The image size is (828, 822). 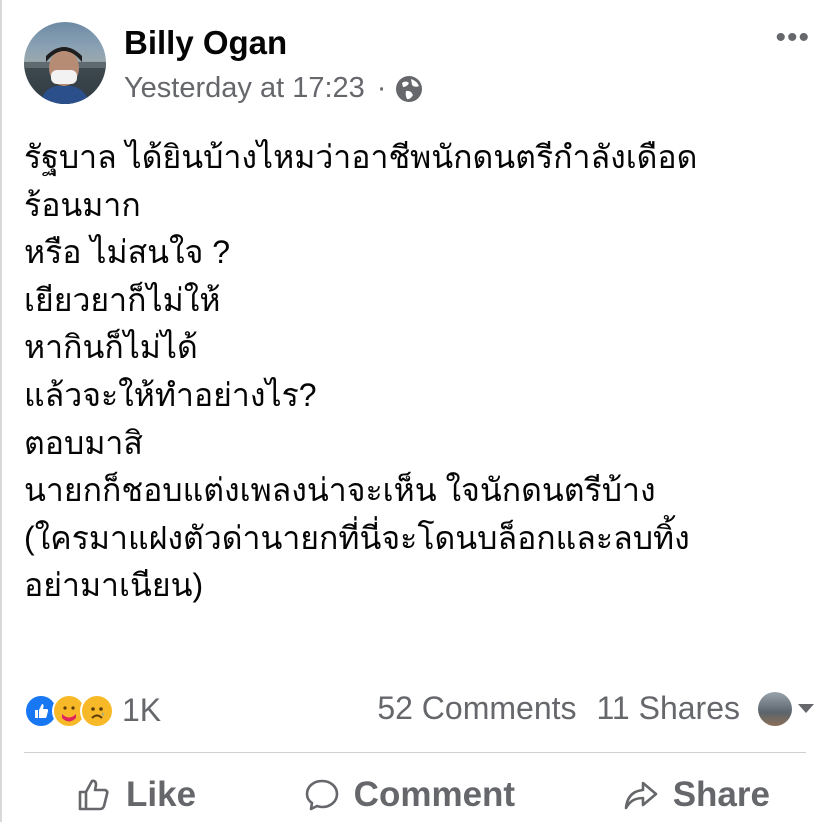 I want to click on shares-count: 11 Shares, so click(x=669, y=708).